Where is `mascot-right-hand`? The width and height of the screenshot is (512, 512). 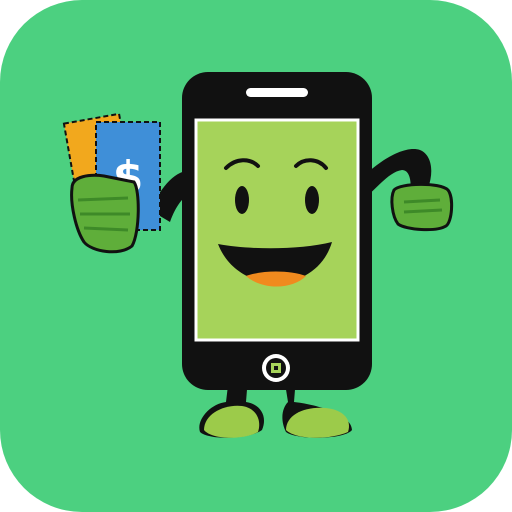 mascot-right-hand is located at coordinates (422, 207).